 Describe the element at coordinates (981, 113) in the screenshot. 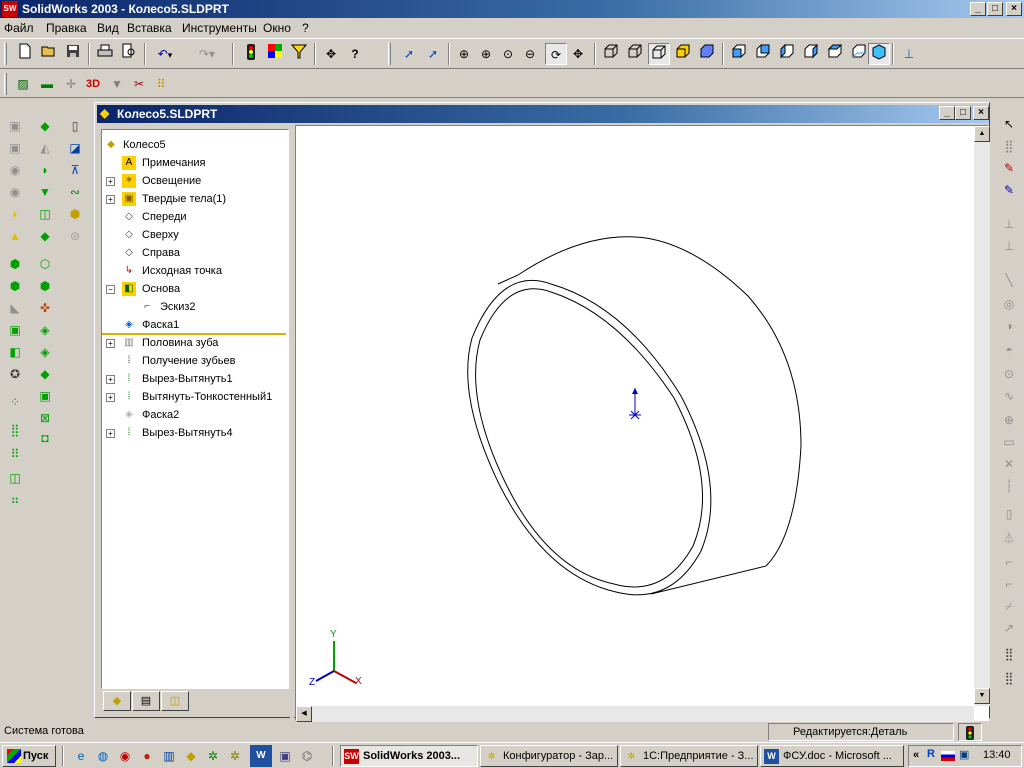

I see `doc-close-button: ×` at that location.